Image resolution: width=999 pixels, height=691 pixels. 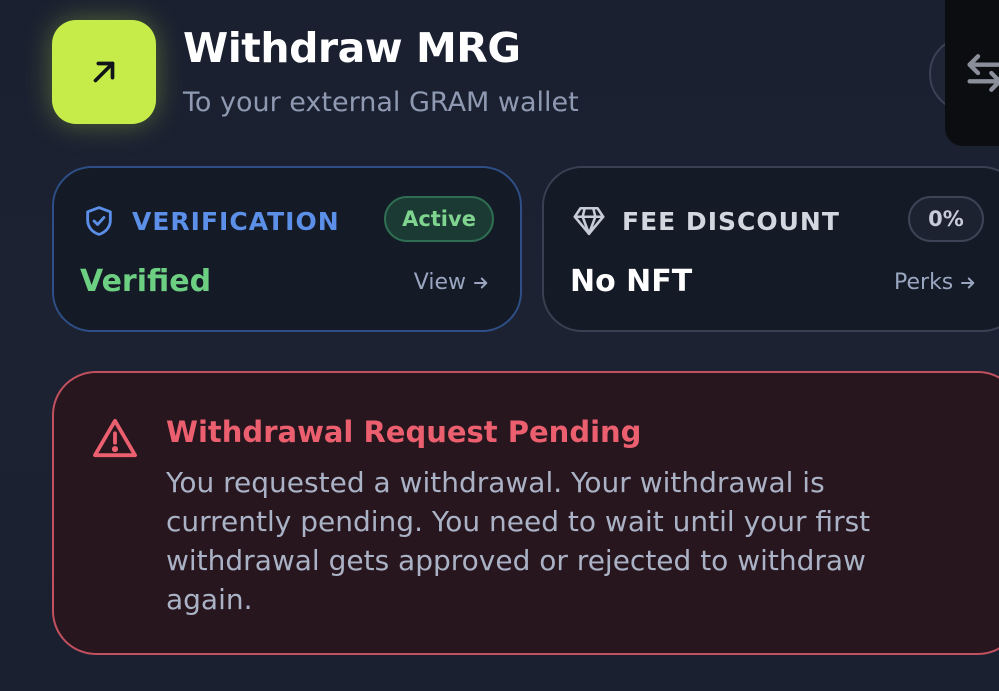 What do you see at coordinates (770, 249) in the screenshot?
I see `fee-discount-card: FEE DISCOUNT 0% No NFT Perks` at bounding box center [770, 249].